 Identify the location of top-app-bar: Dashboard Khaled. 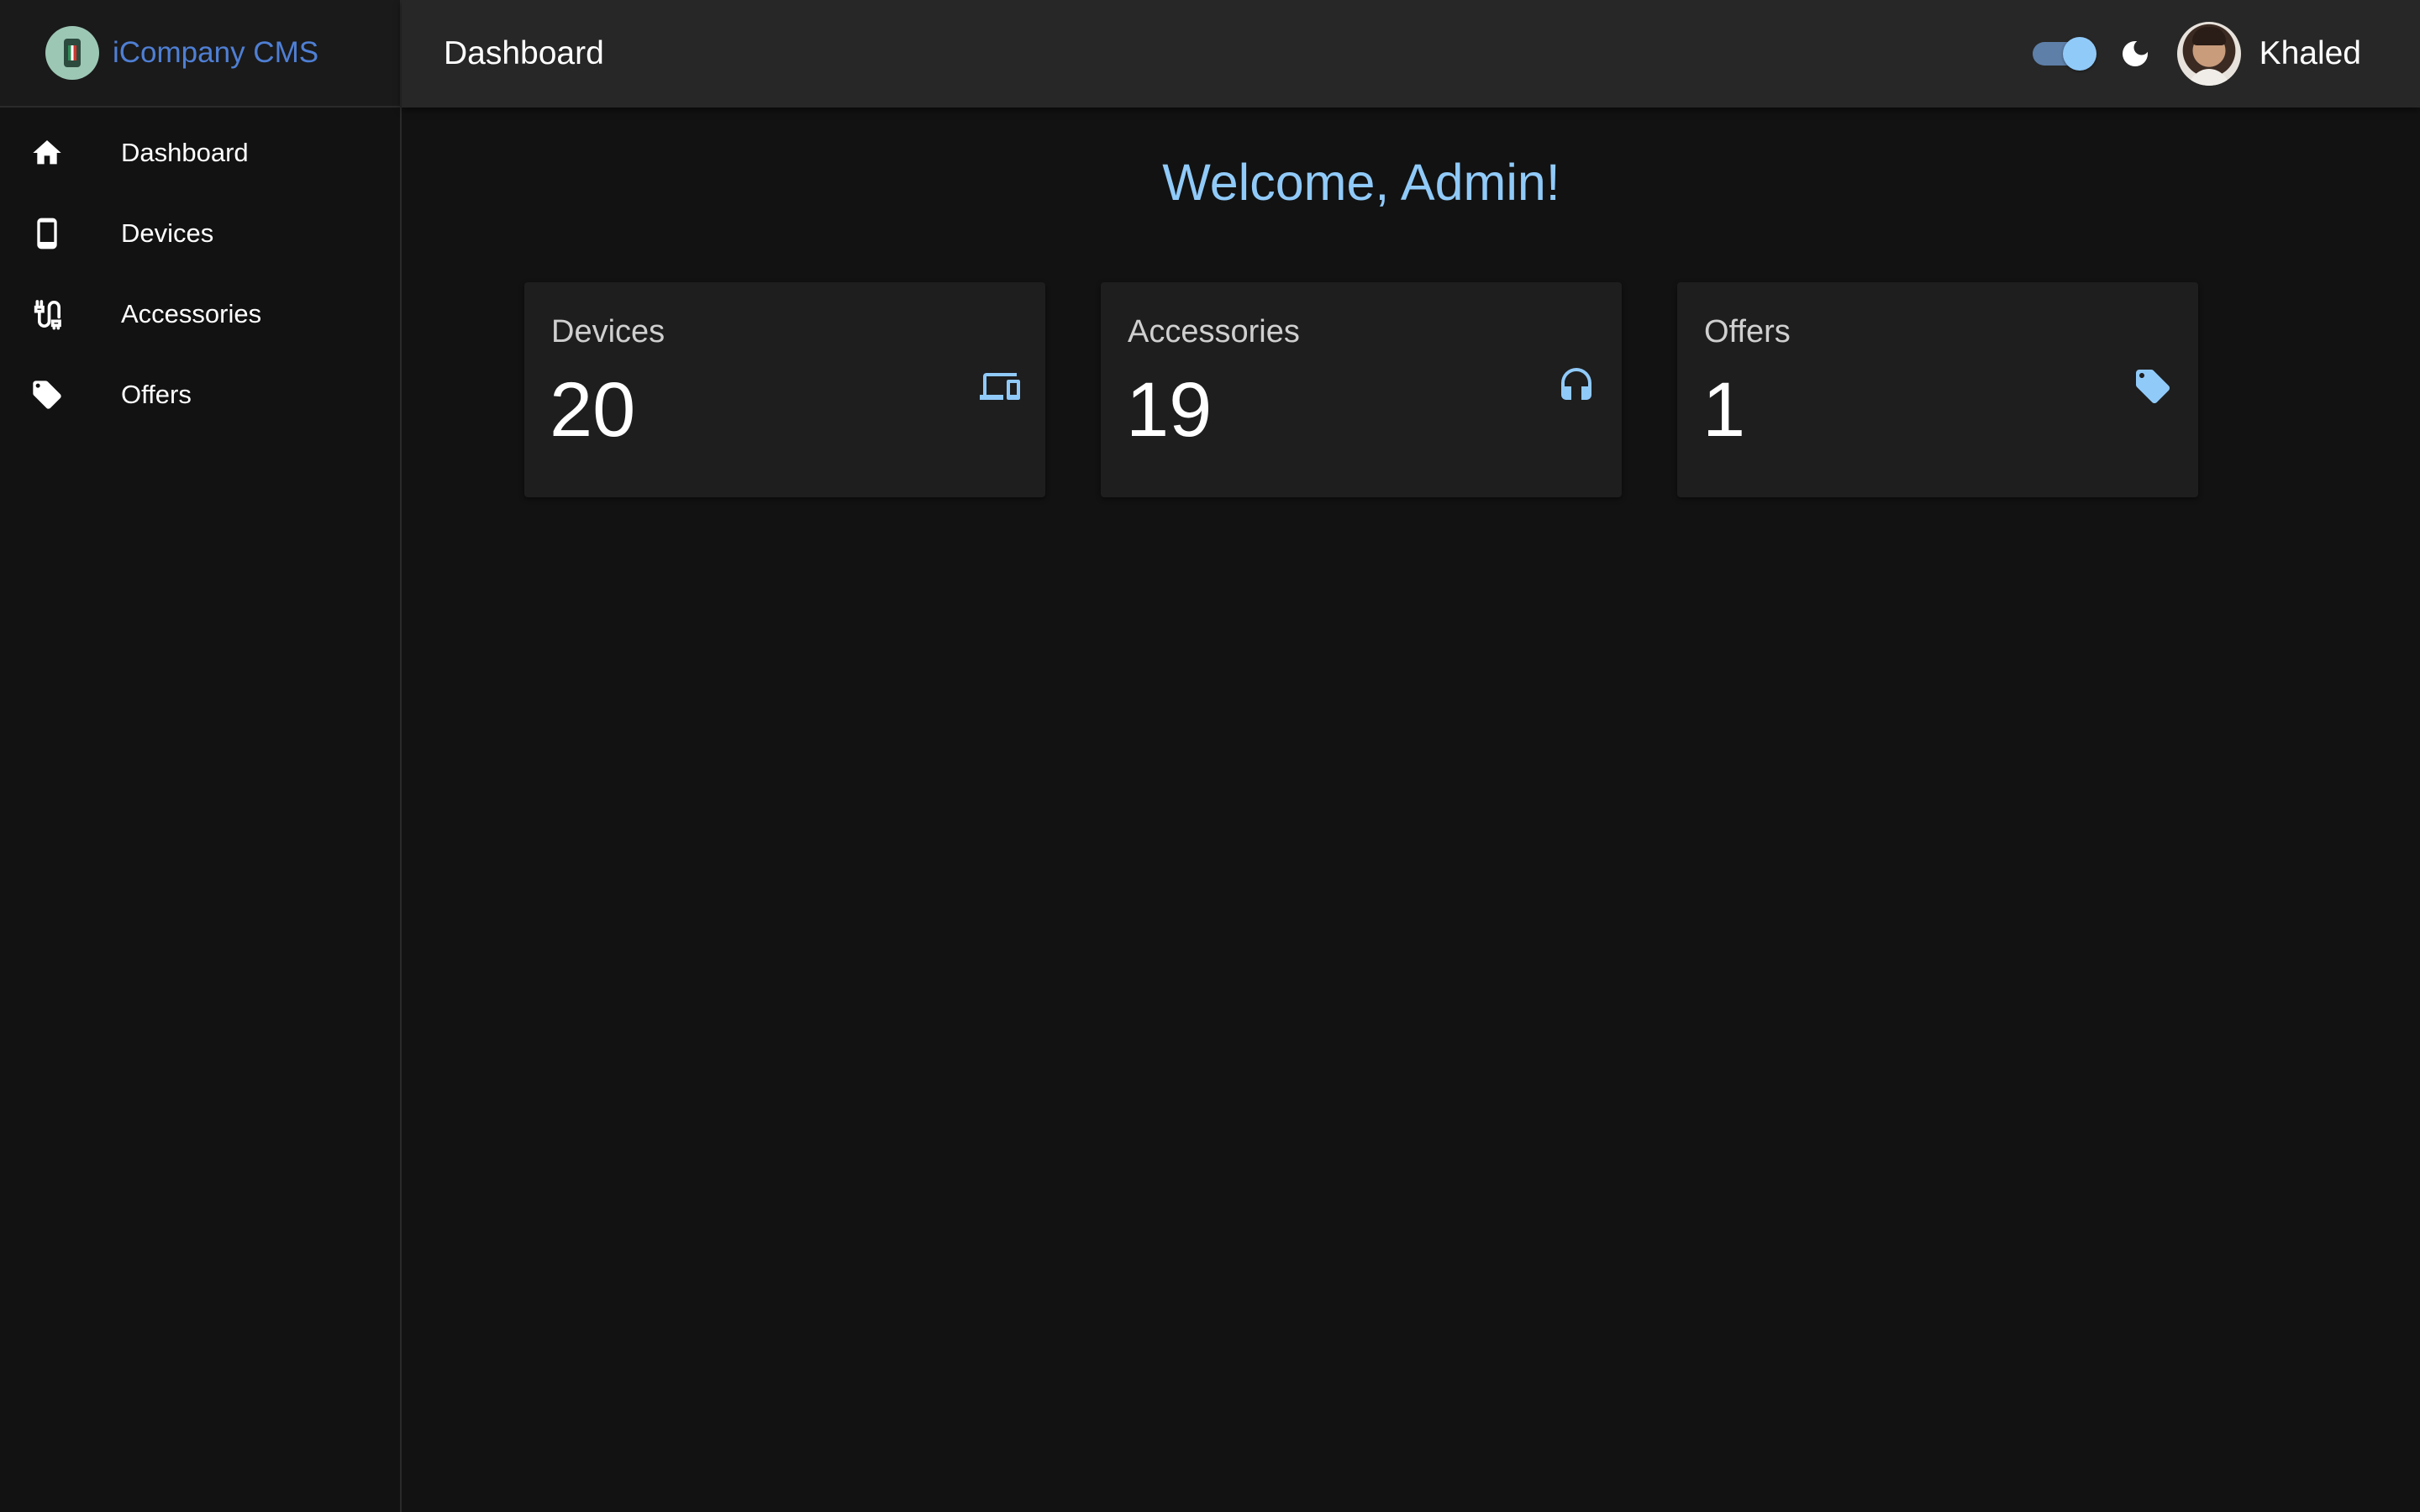
(1411, 54).